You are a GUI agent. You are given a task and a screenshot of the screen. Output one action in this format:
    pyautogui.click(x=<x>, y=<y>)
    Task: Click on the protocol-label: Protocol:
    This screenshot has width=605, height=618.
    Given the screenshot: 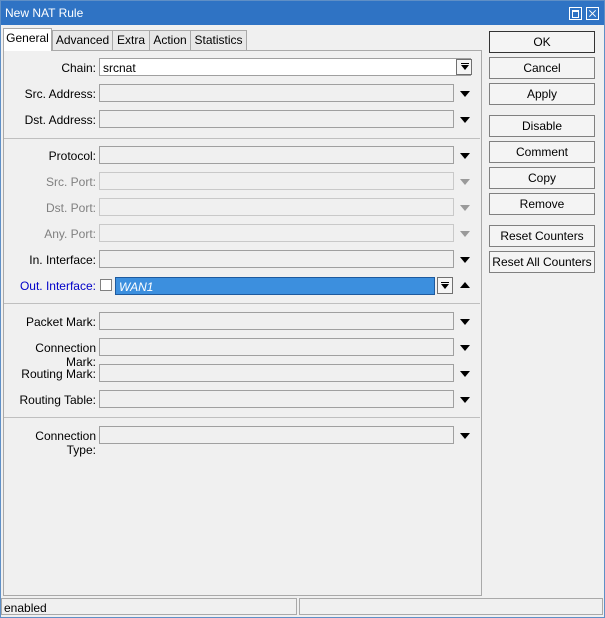 What is the action you would take?
    pyautogui.click(x=72, y=156)
    